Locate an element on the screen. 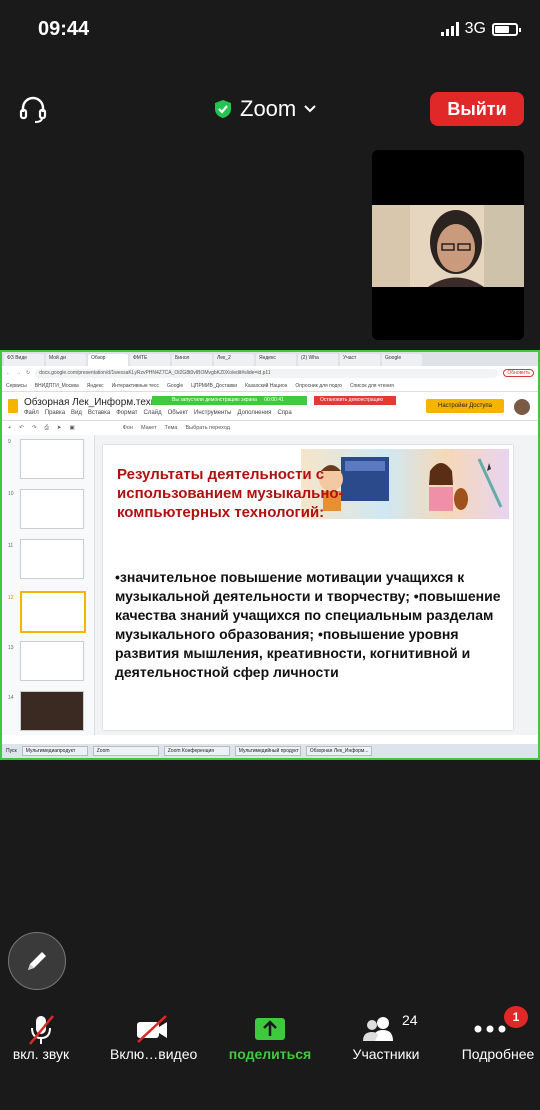 The width and height of the screenshot is (540, 1110). bookmark-item: Опросник для подго is located at coordinates (318, 386).